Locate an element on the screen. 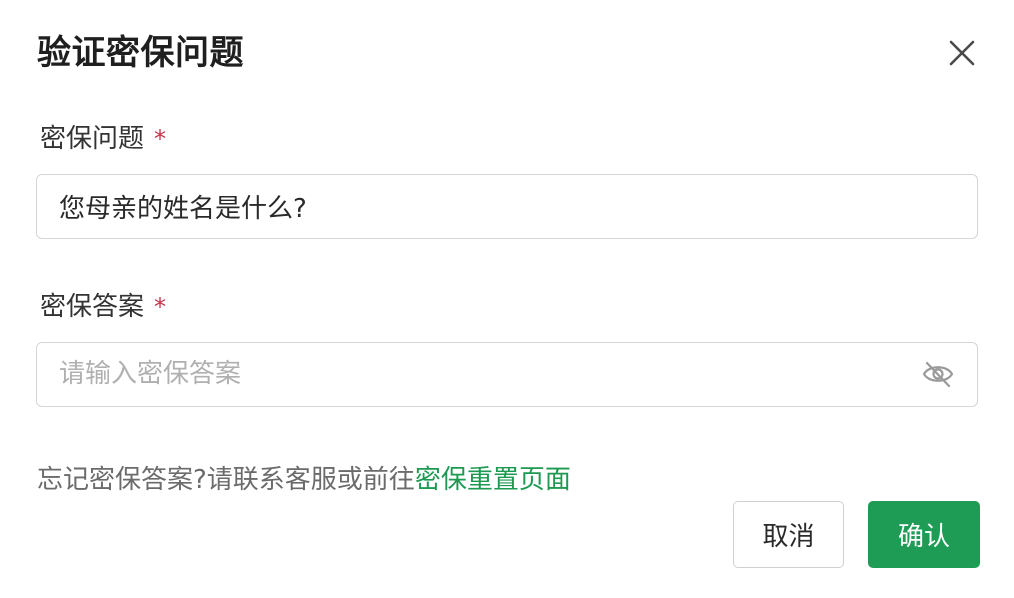  close-icon is located at coordinates (962, 53).